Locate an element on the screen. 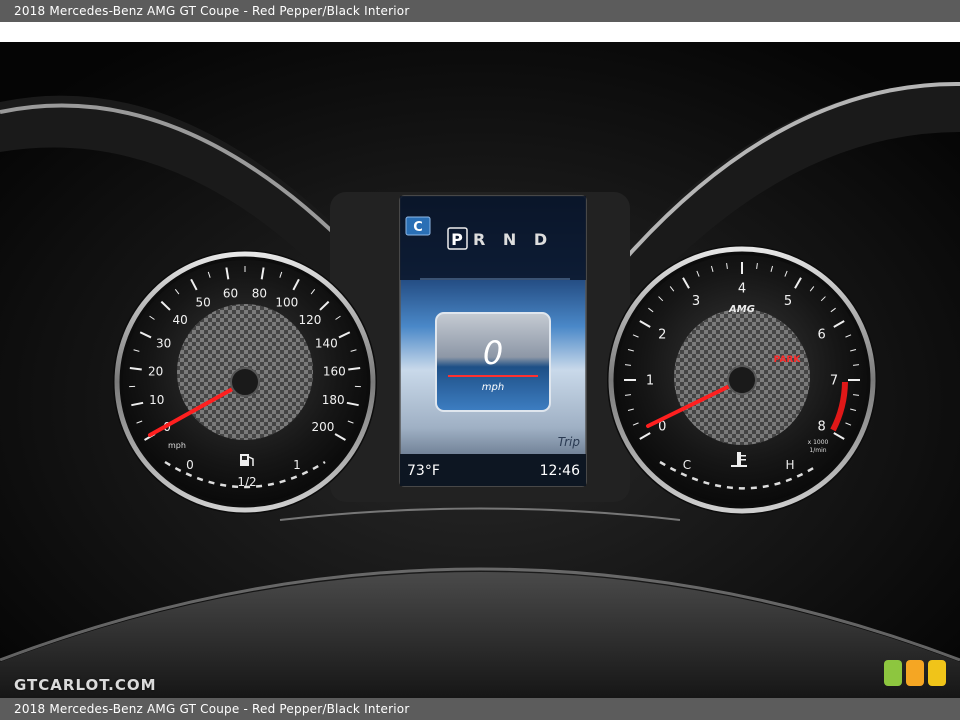 Image resolution: width=960 pixels, height=720 pixels. center-display: C P R N D 0 mph Trip 73°F 12:46 is located at coordinates (493, 341).